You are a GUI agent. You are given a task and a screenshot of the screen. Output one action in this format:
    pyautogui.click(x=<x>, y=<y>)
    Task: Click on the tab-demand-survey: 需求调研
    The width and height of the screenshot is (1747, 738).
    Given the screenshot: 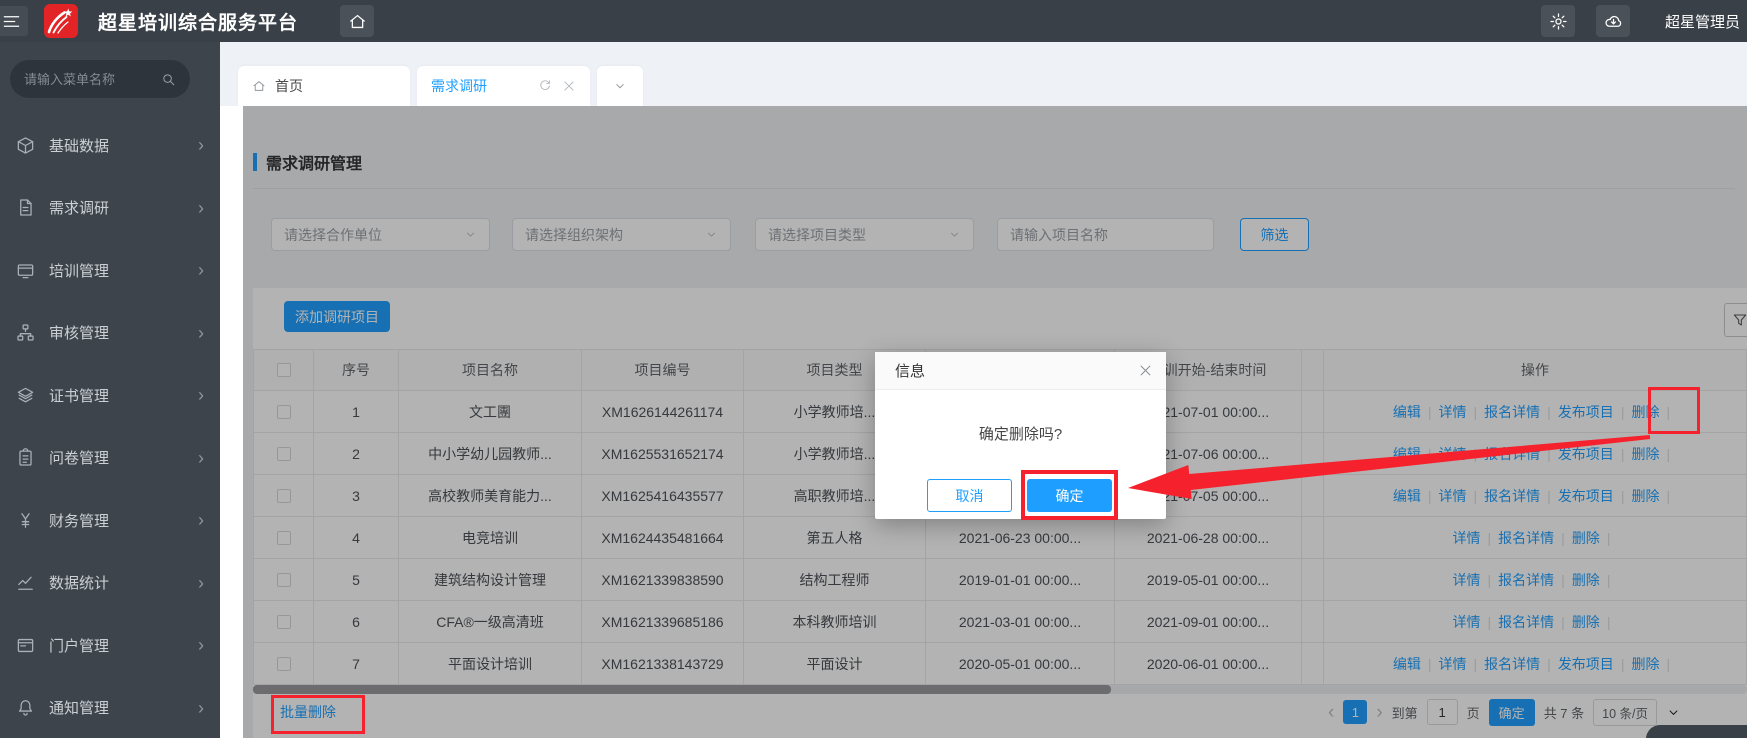 What is the action you would take?
    pyautogui.click(x=503, y=86)
    